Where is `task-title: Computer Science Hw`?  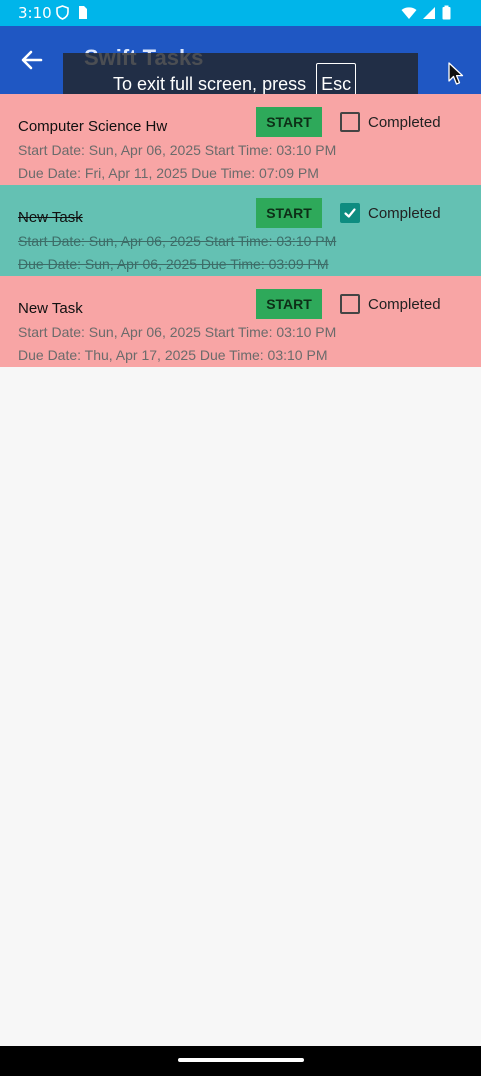
task-title: Computer Science Hw is located at coordinates (93, 126).